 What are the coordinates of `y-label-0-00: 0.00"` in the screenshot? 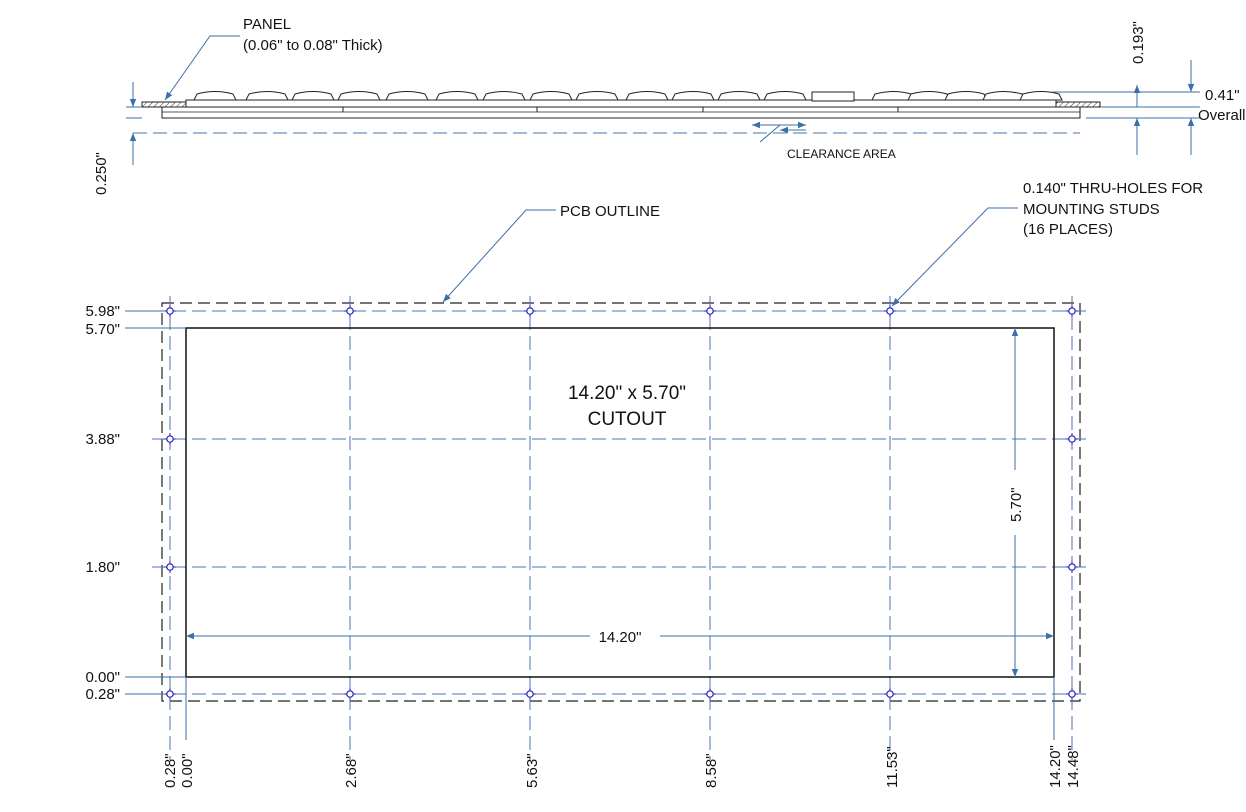 It's located at (102, 677).